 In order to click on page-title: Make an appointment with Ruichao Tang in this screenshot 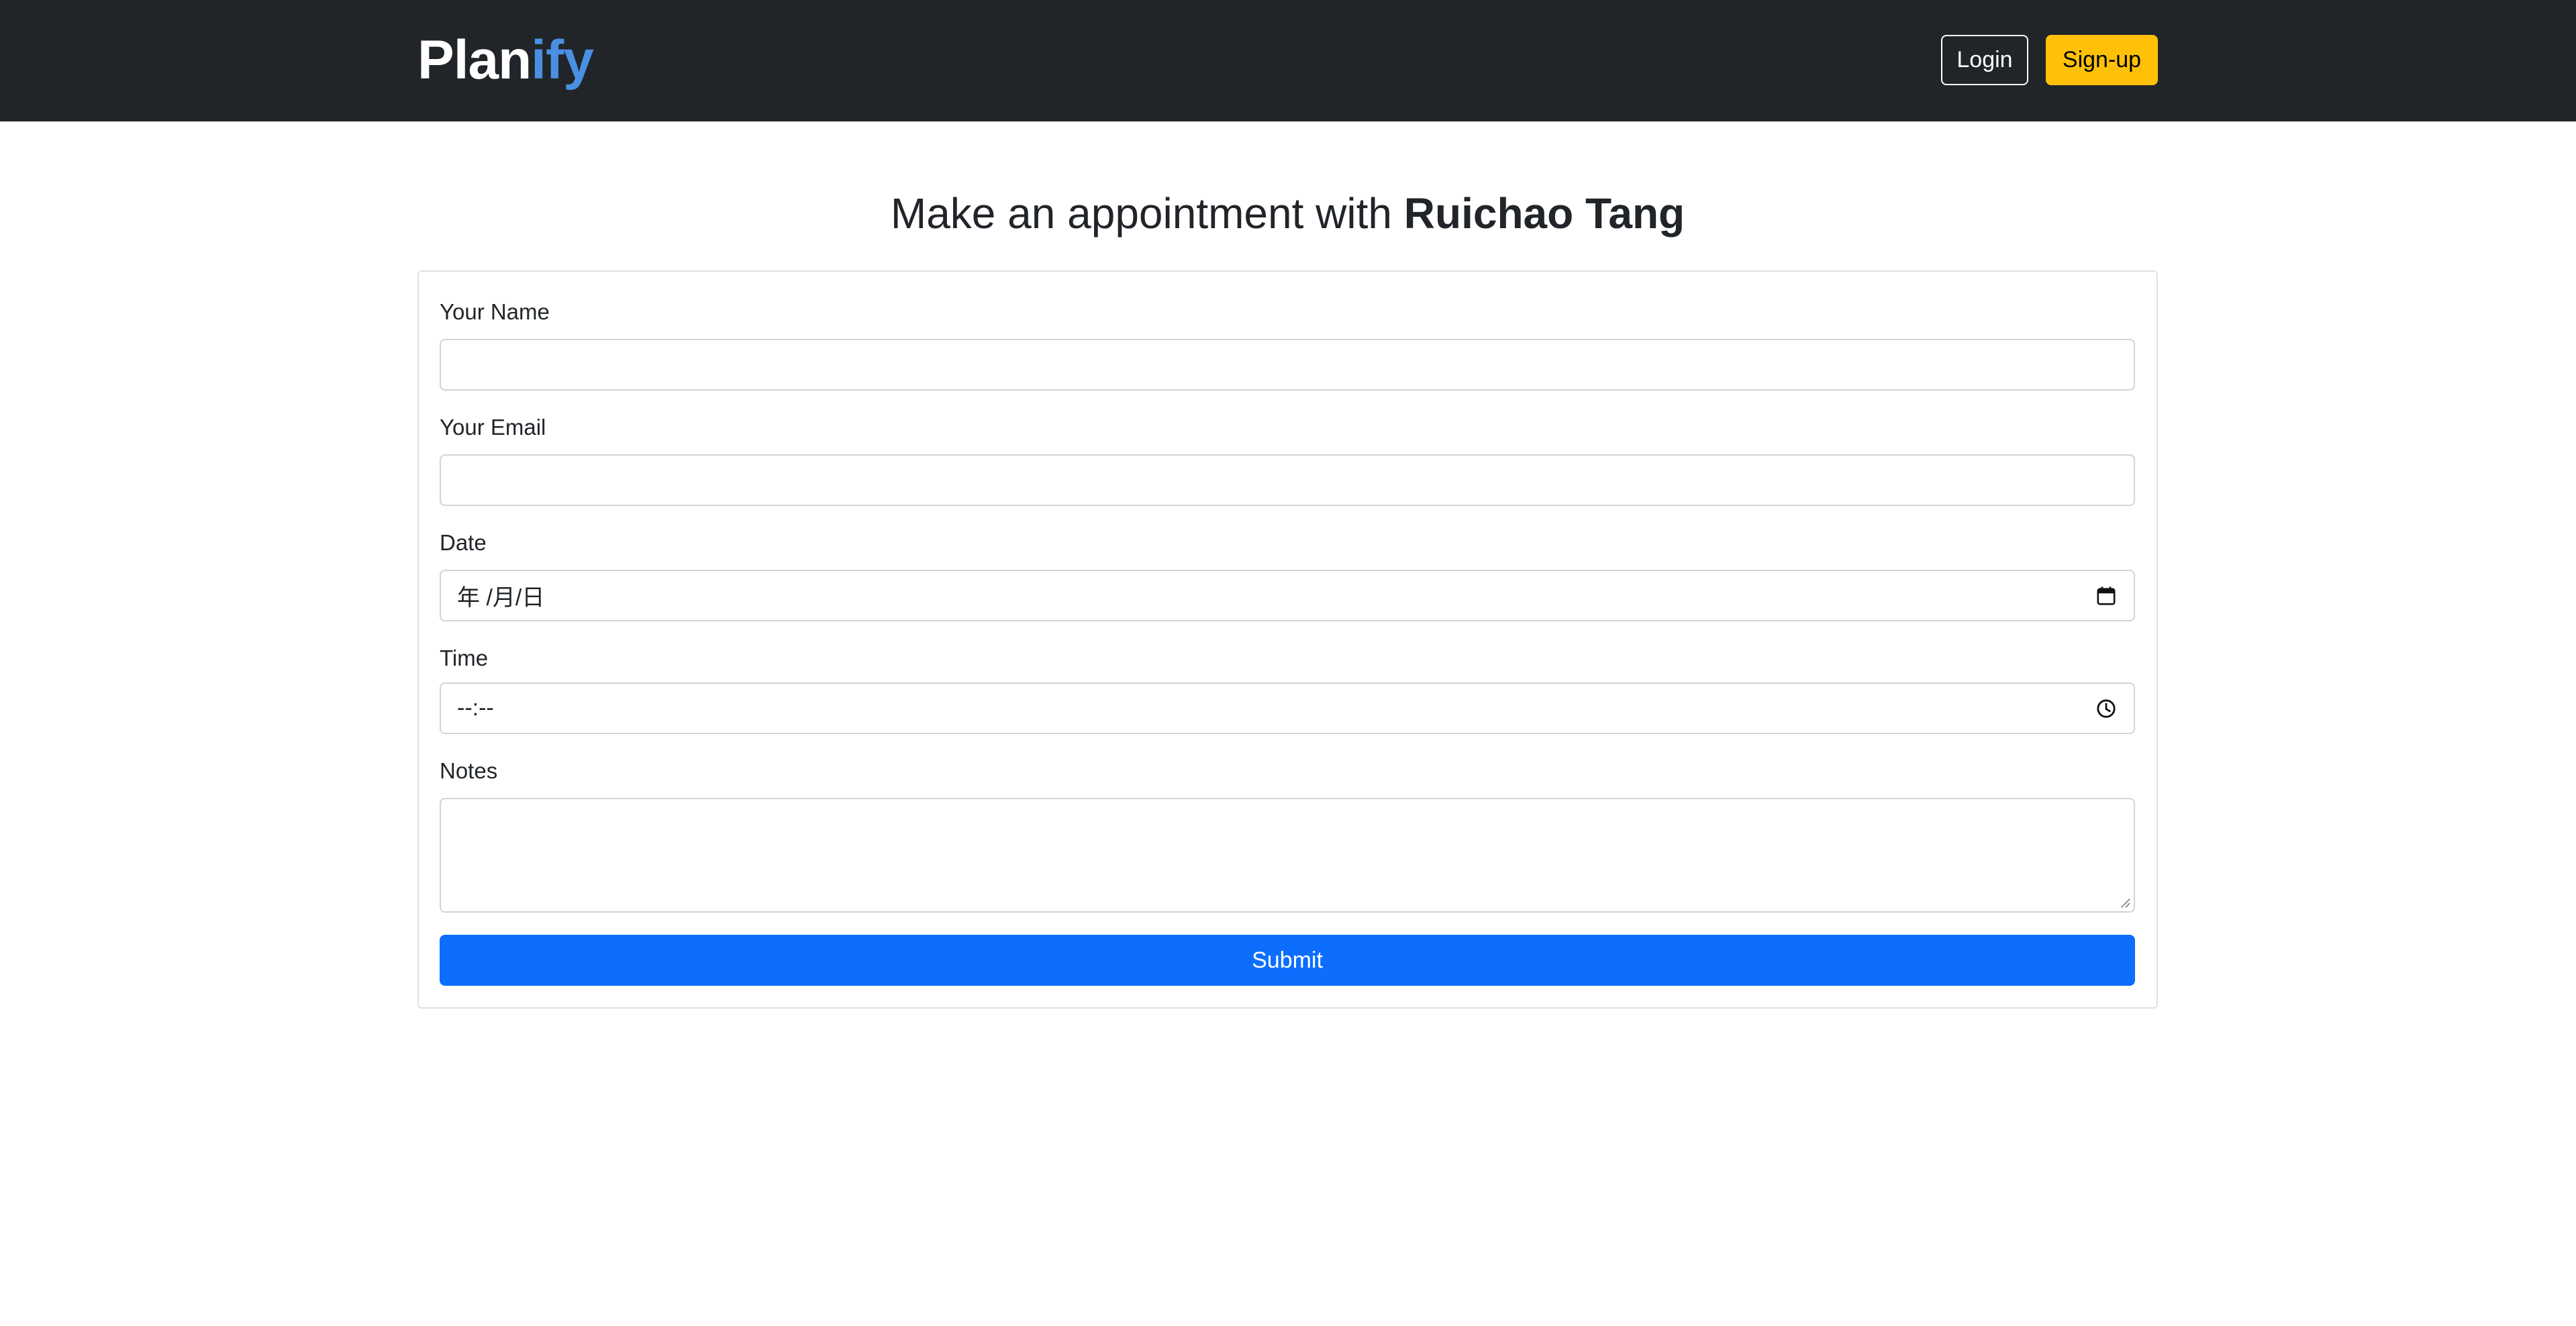, I will do `click(1287, 213)`.